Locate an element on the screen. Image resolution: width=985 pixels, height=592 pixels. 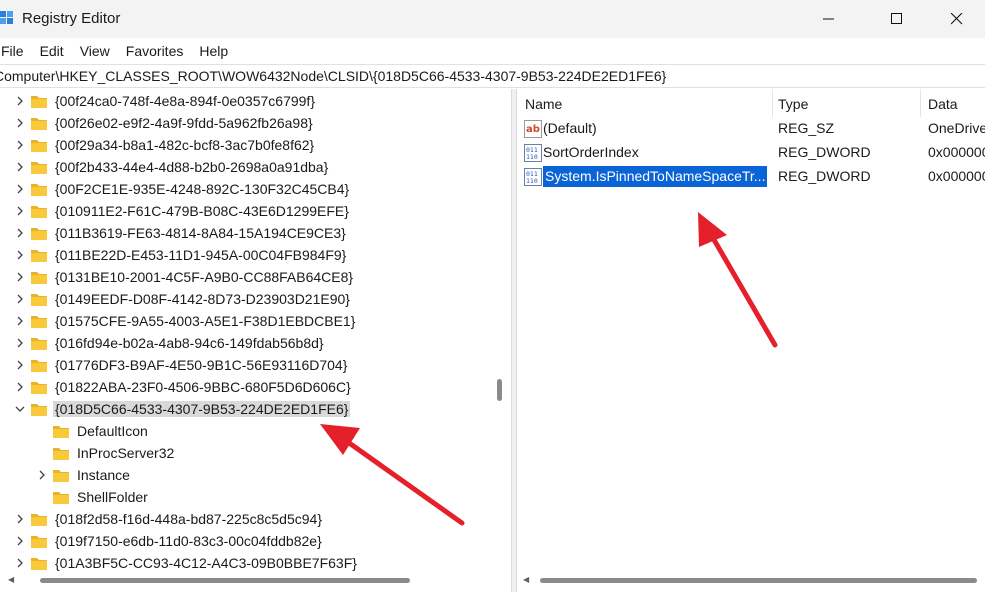
tree-item-label: {011BE22D-E453-11D1-945A-00C04FB984F9} is located at coordinates (200, 255).